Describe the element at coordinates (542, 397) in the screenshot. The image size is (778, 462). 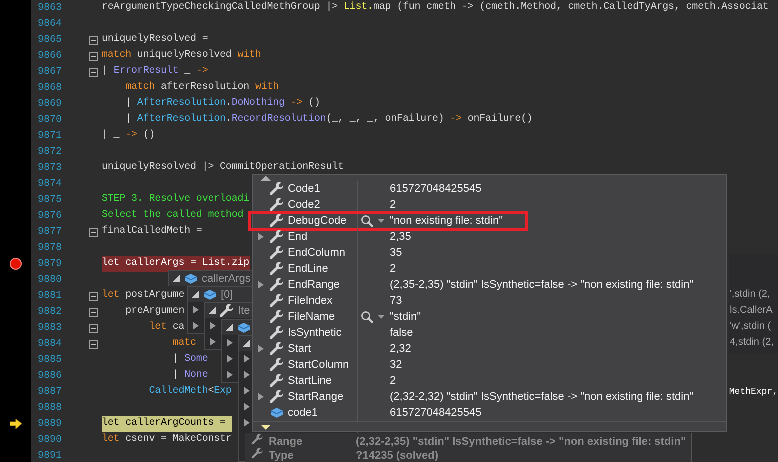
I see `property-value: (2,32-2,32) "stdin" IsSynthetic=false -> "non existing file: stdin"` at that location.